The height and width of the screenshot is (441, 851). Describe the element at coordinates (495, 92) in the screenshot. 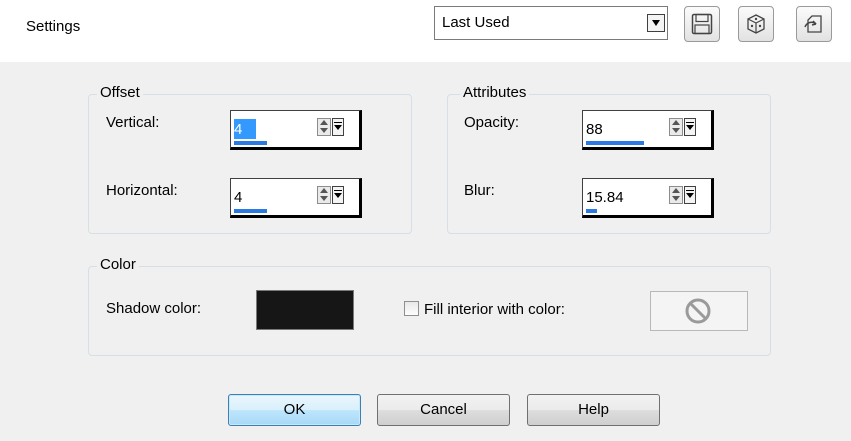

I see `attributes-group-title: Attributes` at that location.